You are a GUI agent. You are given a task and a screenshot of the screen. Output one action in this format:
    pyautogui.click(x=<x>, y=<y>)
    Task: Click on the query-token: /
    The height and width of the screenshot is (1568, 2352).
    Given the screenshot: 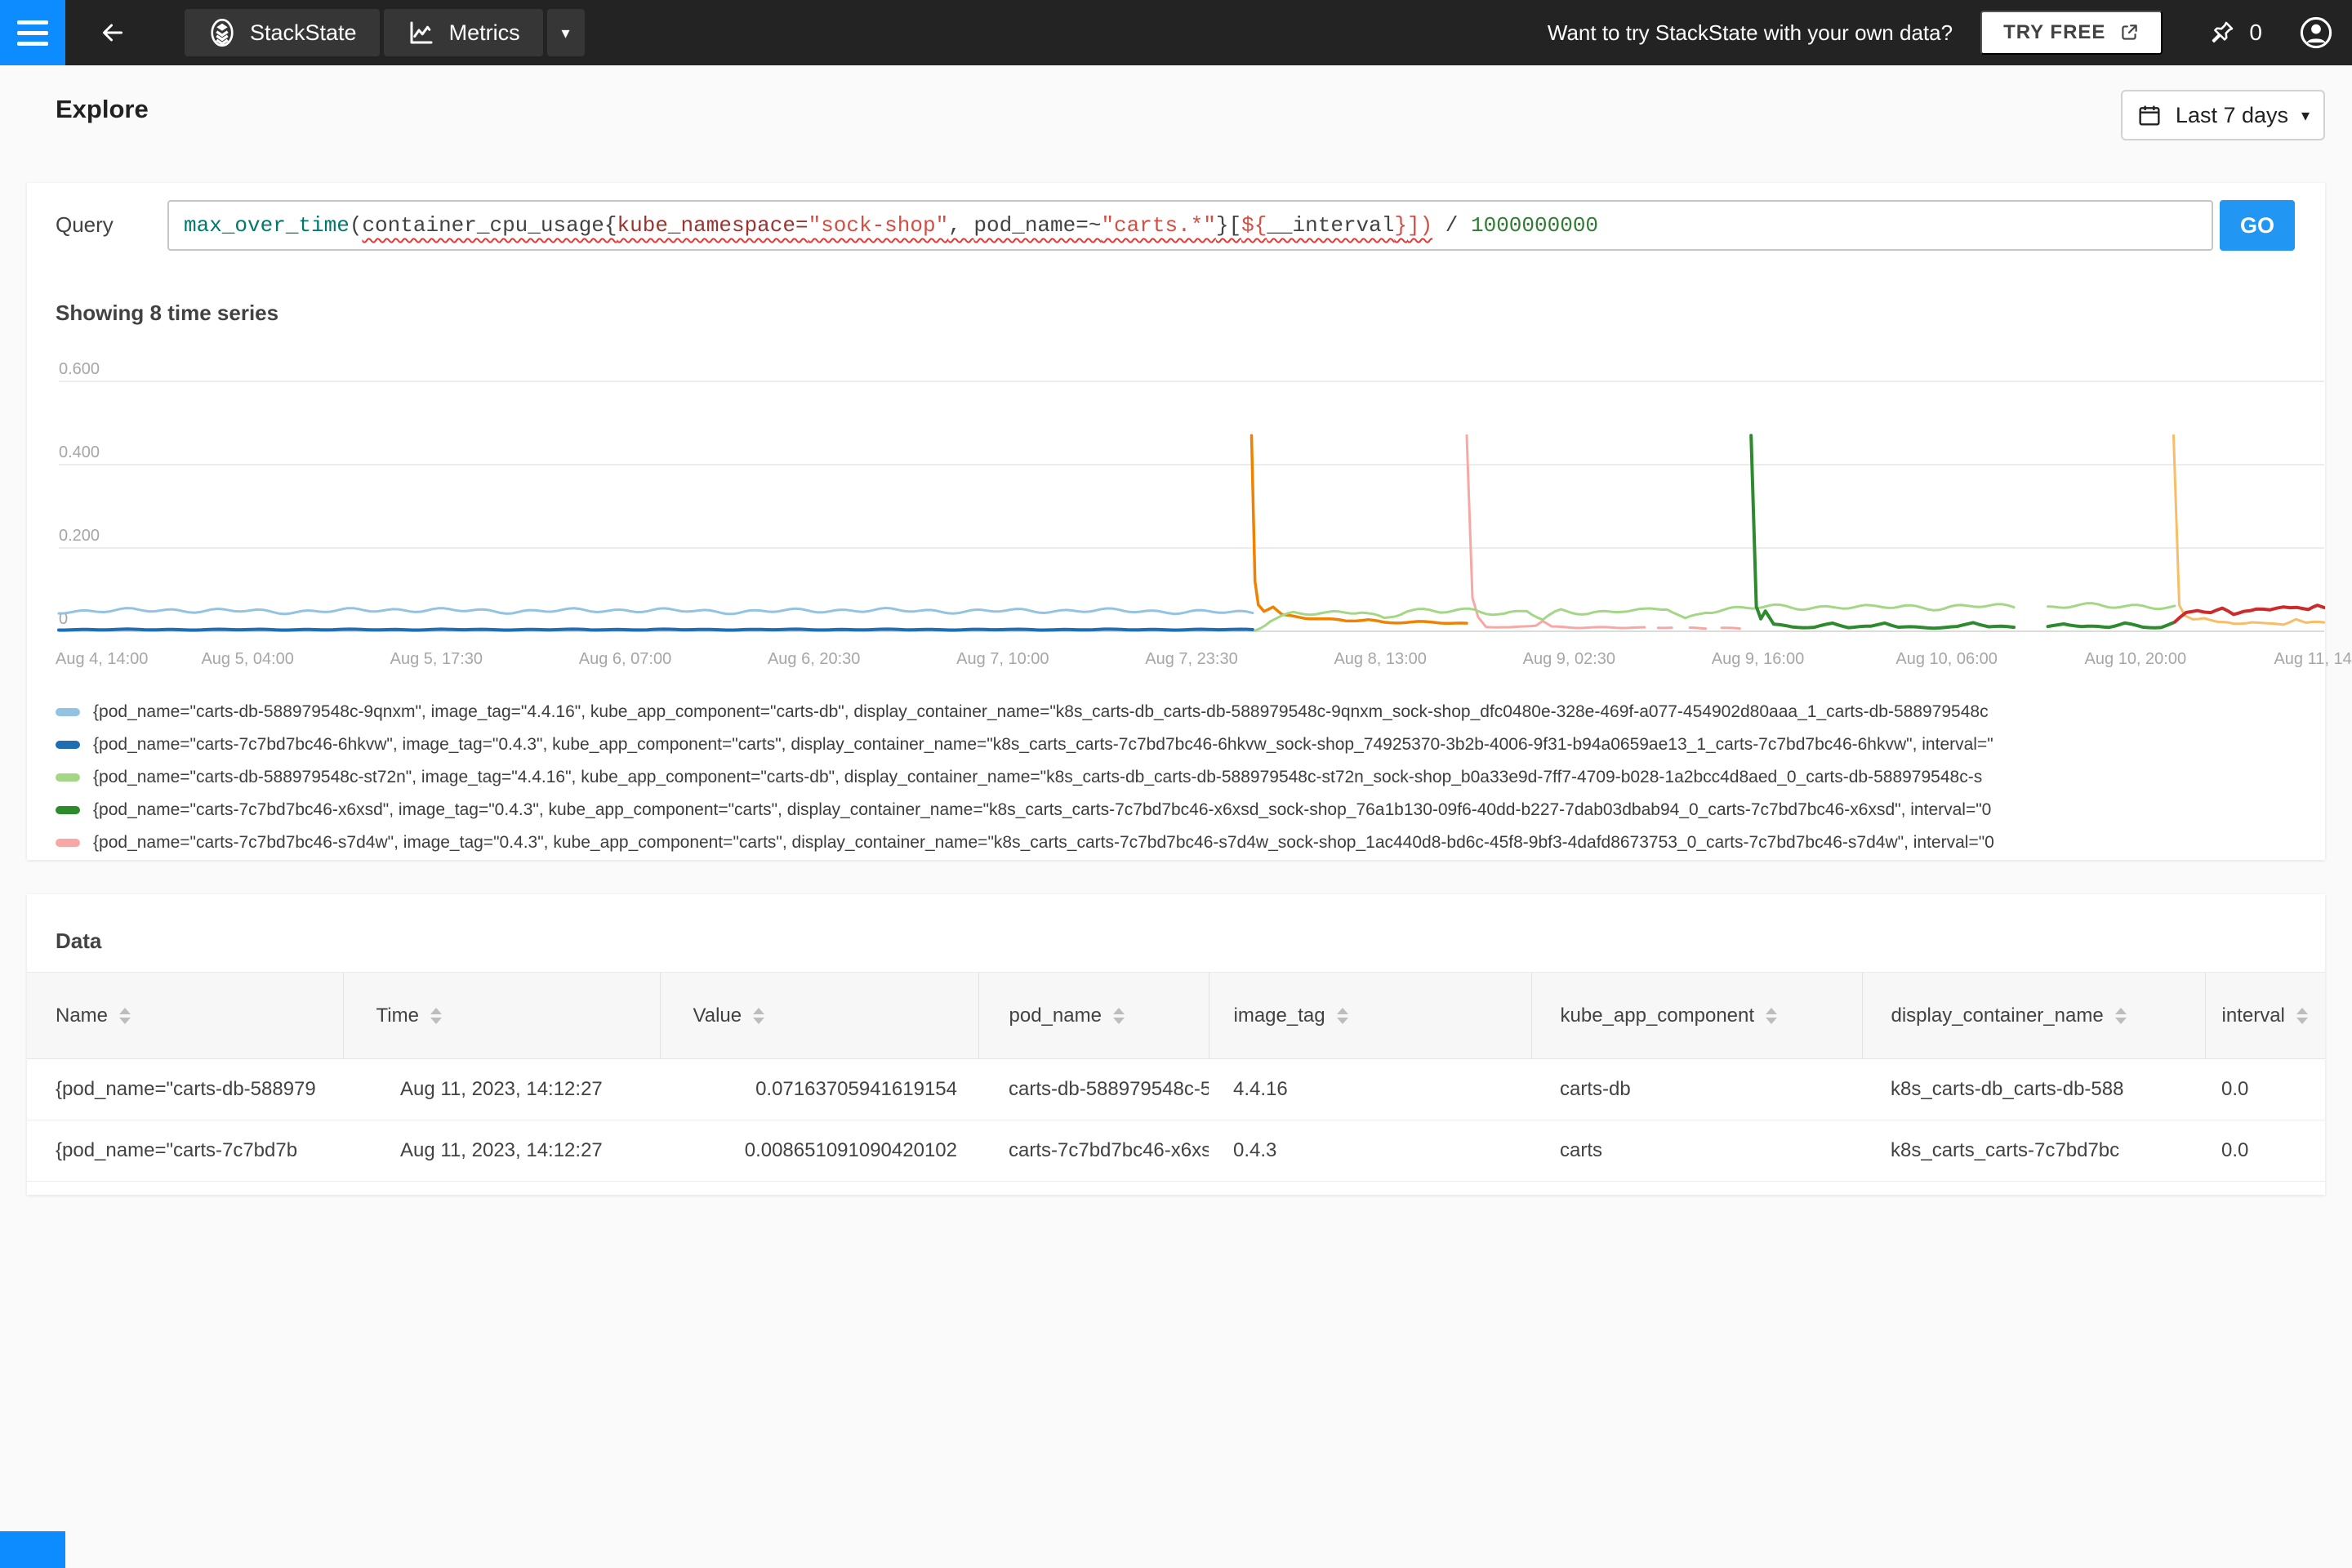 What is the action you would take?
    pyautogui.click(x=1451, y=226)
    